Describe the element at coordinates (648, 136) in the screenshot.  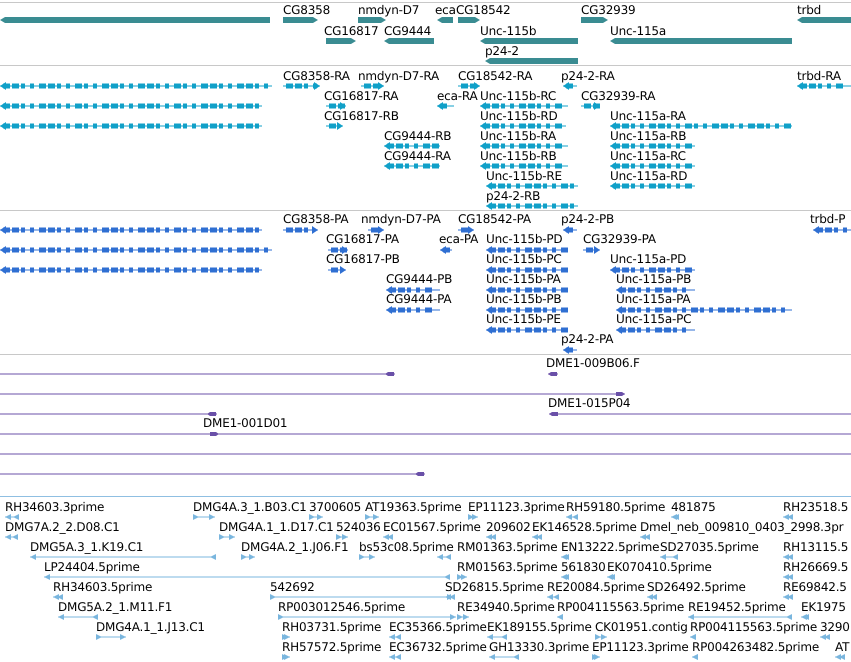
I see `feature-label: Unc-115a-RB` at that location.